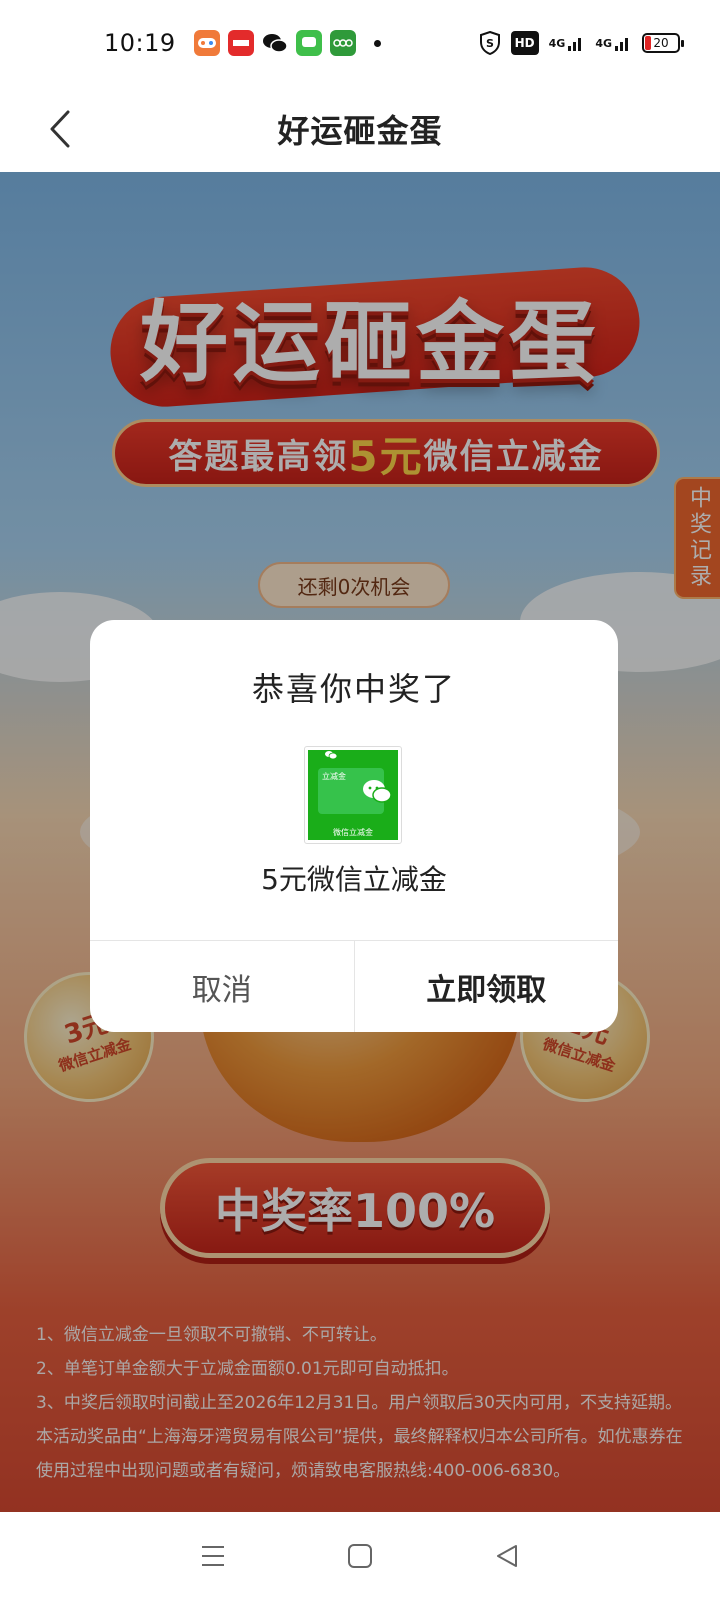 This screenshot has width=720, height=1600. Describe the element at coordinates (342, 43) in the screenshot. I see `oppo-app-icon` at that location.